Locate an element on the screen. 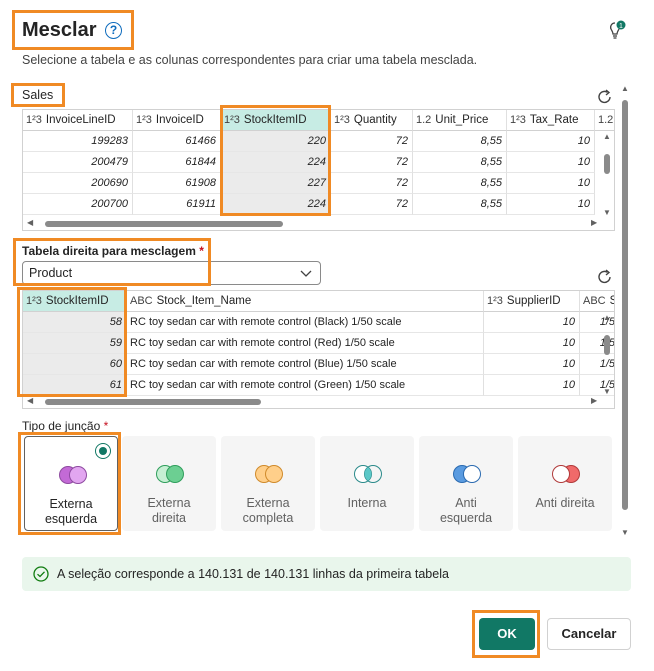 The image size is (654, 671). table-cell: 200479 is located at coordinates (78, 162).